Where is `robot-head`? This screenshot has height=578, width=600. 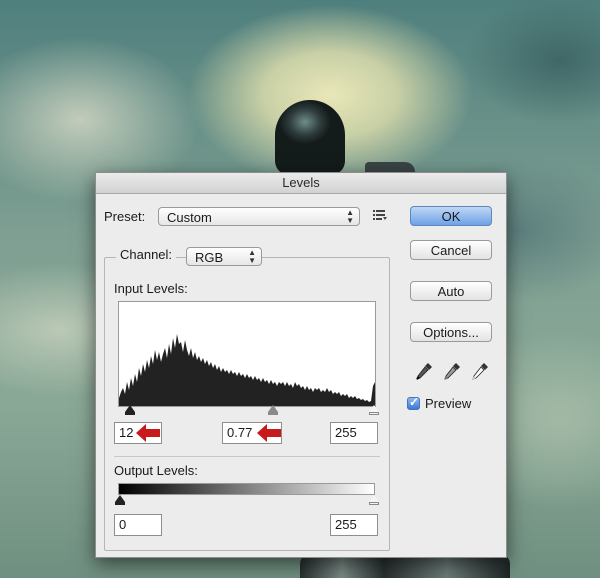
robot-head is located at coordinates (310, 137).